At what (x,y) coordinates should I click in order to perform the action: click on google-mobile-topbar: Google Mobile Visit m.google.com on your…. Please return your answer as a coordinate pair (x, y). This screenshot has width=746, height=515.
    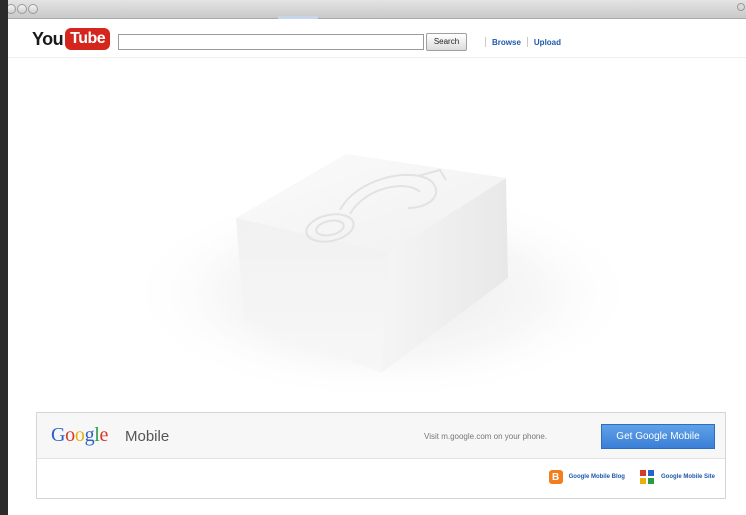
    Looking at the image, I should click on (381, 436).